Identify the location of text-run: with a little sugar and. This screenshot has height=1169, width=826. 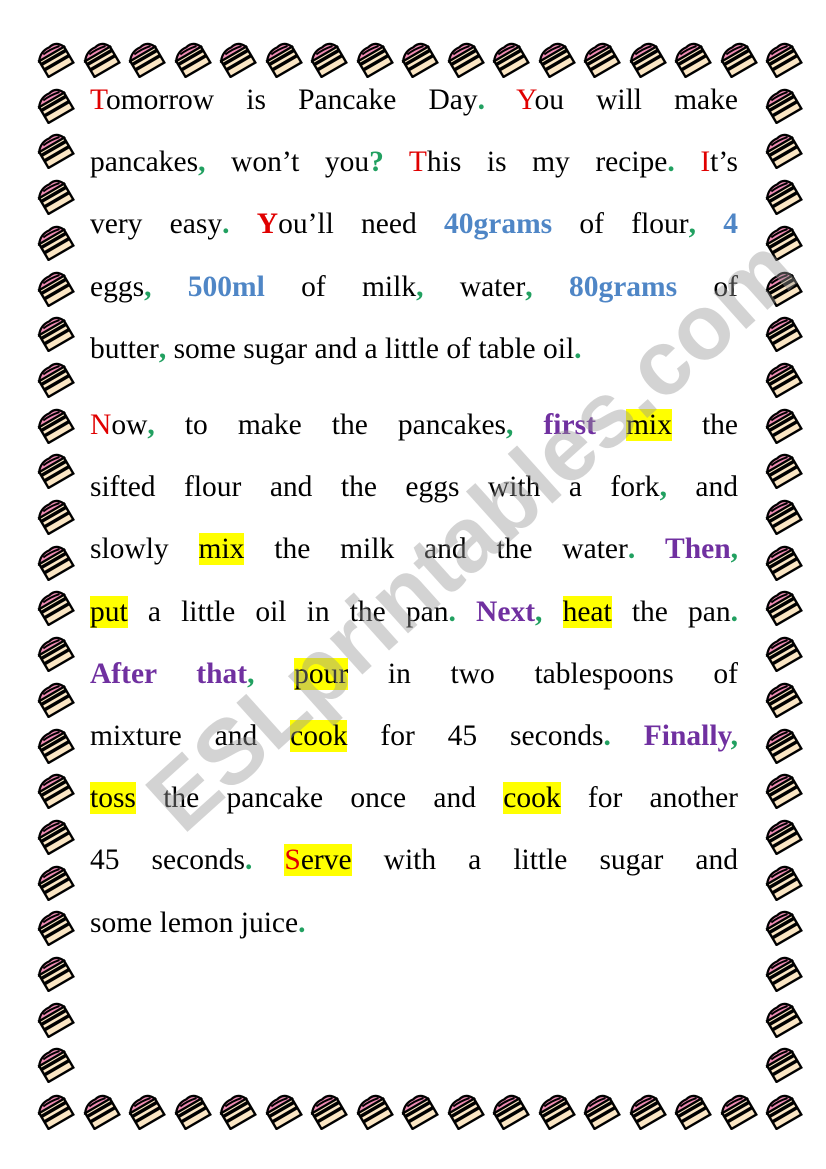
(544, 860).